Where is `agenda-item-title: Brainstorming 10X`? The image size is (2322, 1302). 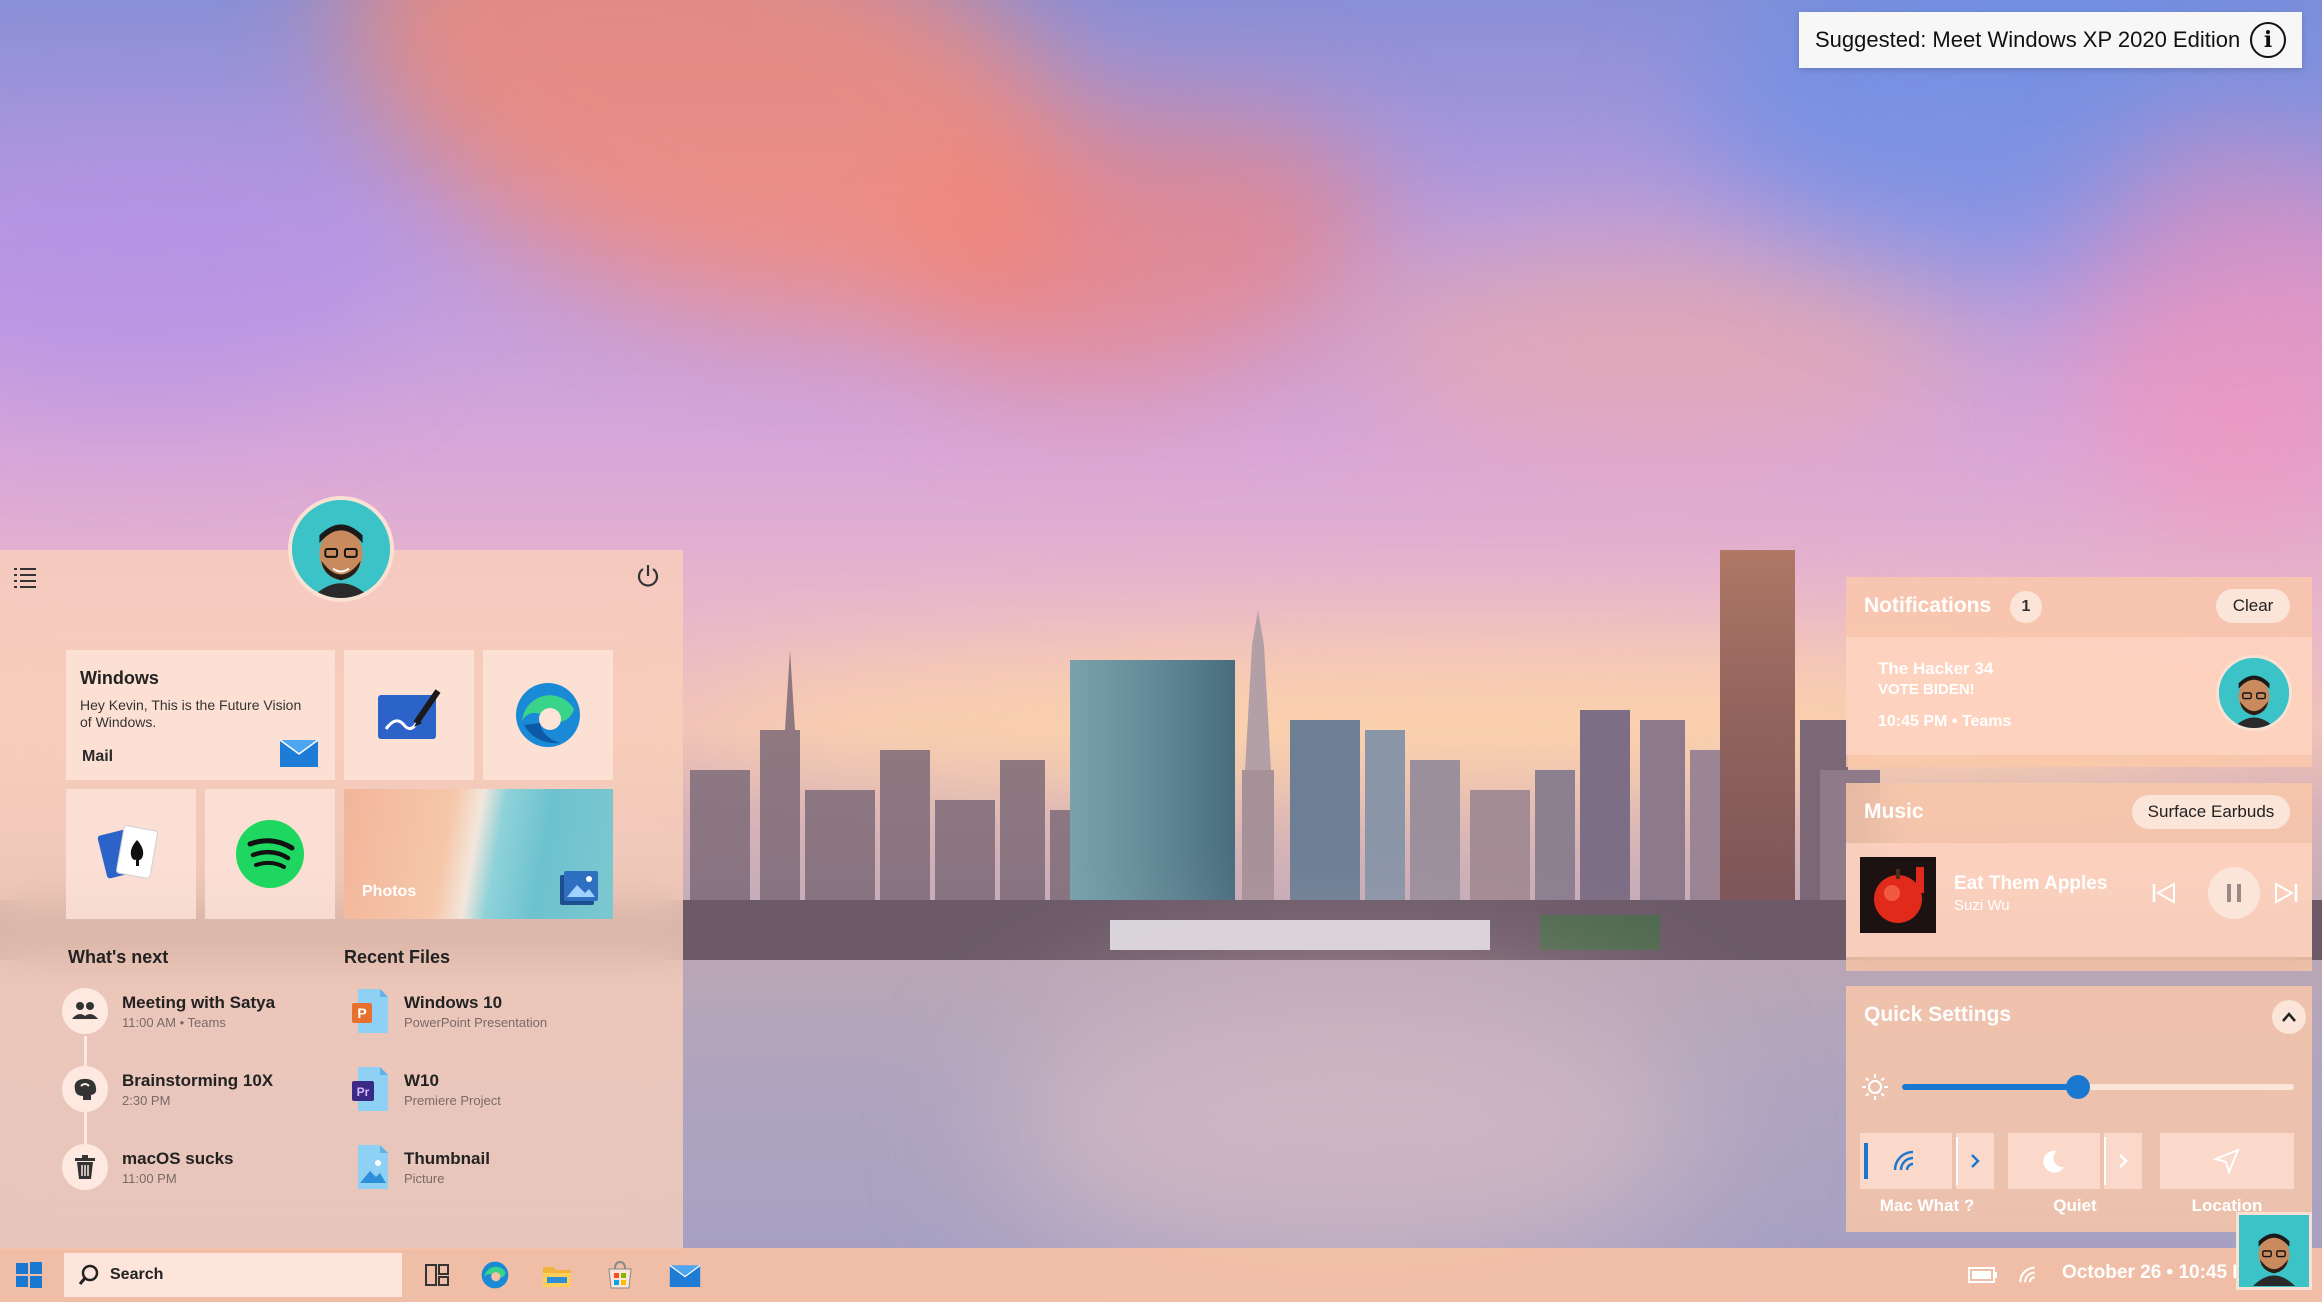
agenda-item-title: Brainstorming 10X is located at coordinates (198, 1080).